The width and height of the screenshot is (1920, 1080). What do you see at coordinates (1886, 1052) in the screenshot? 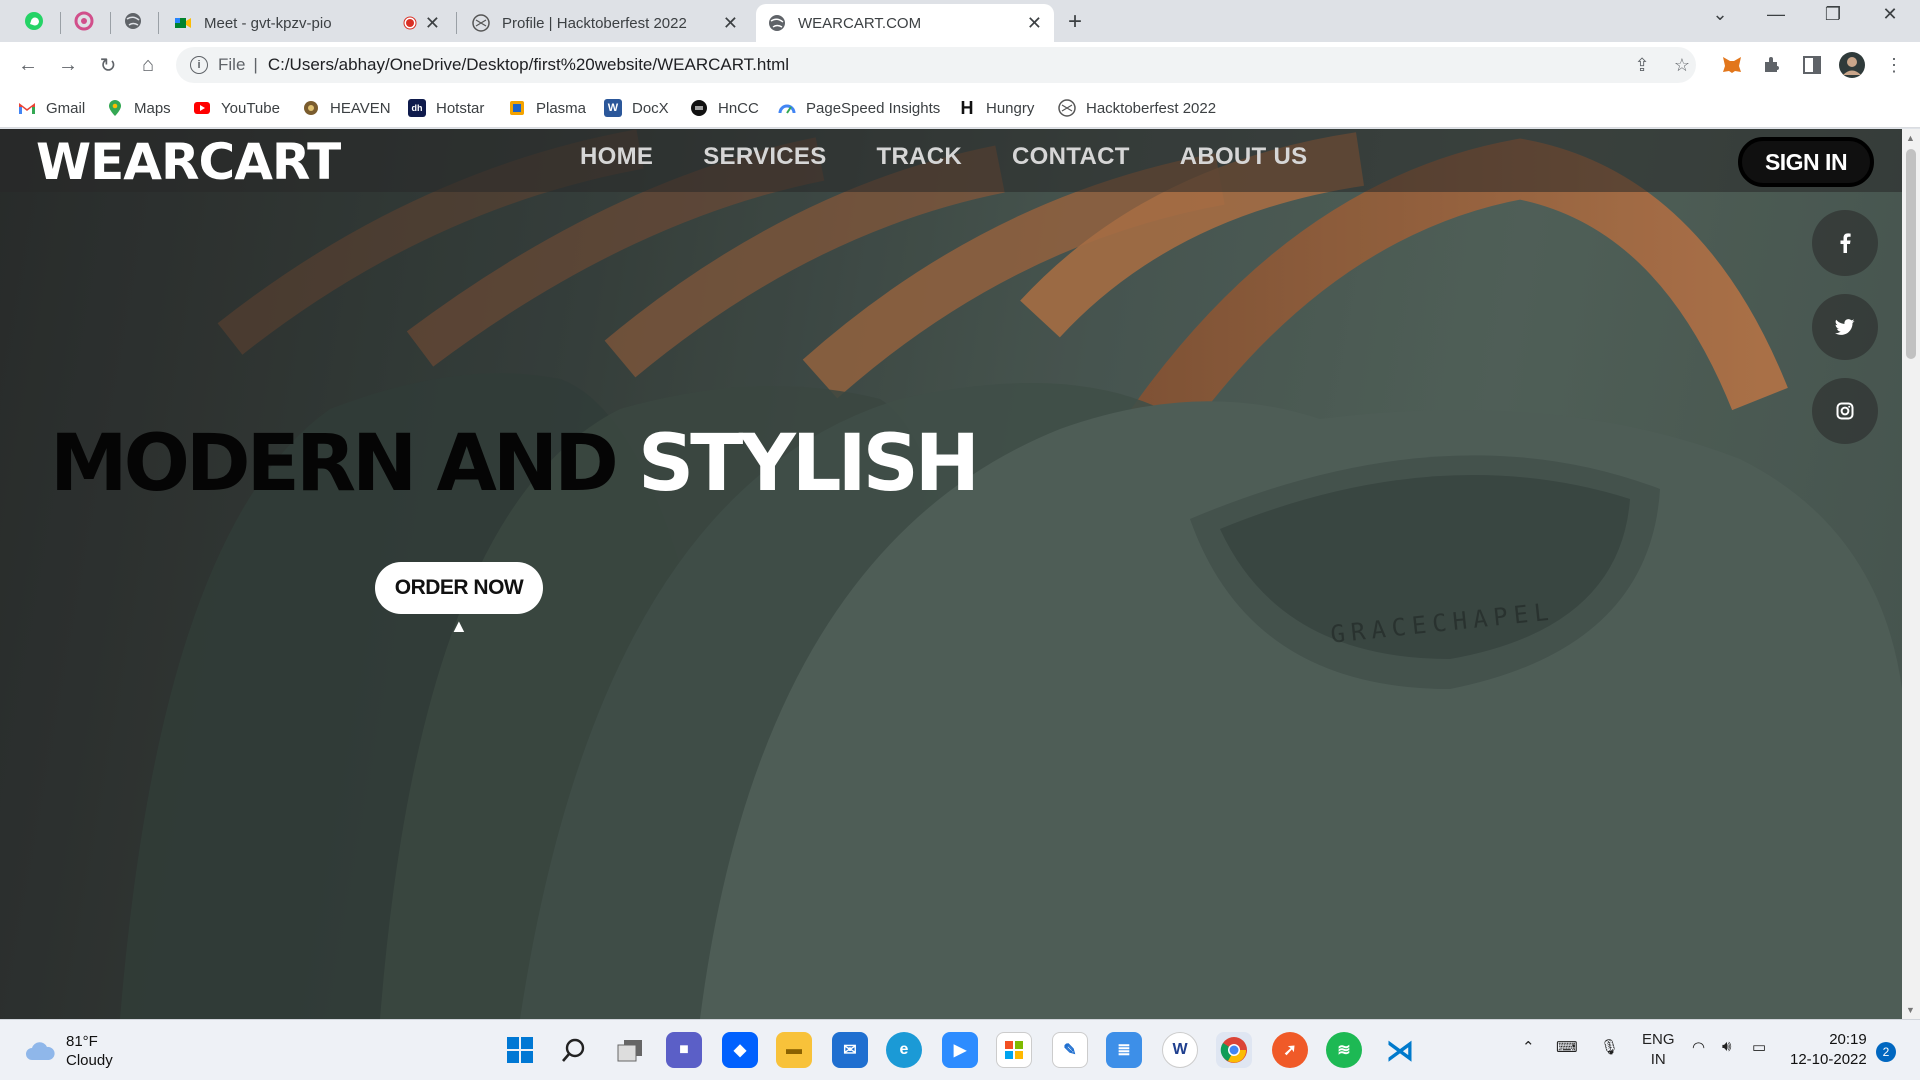
I see `notification-badge: 2` at bounding box center [1886, 1052].